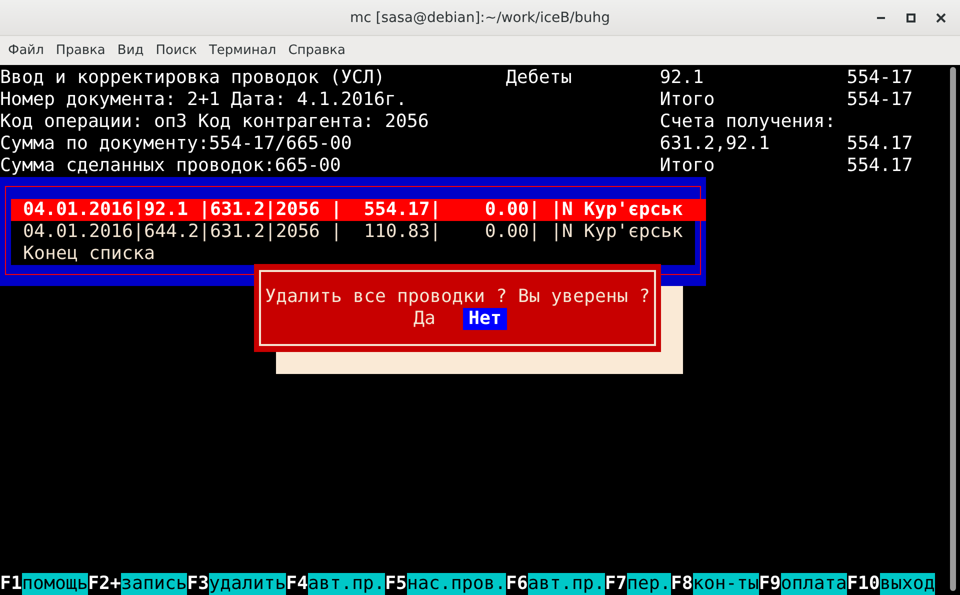 This screenshot has width=960, height=595. Describe the element at coordinates (176, 144) in the screenshot. I see `header-text: Сумма по документу:554-17/665-00` at that location.